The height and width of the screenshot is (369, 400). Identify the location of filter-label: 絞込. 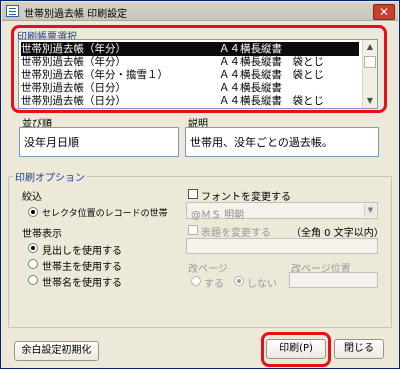
(32, 197).